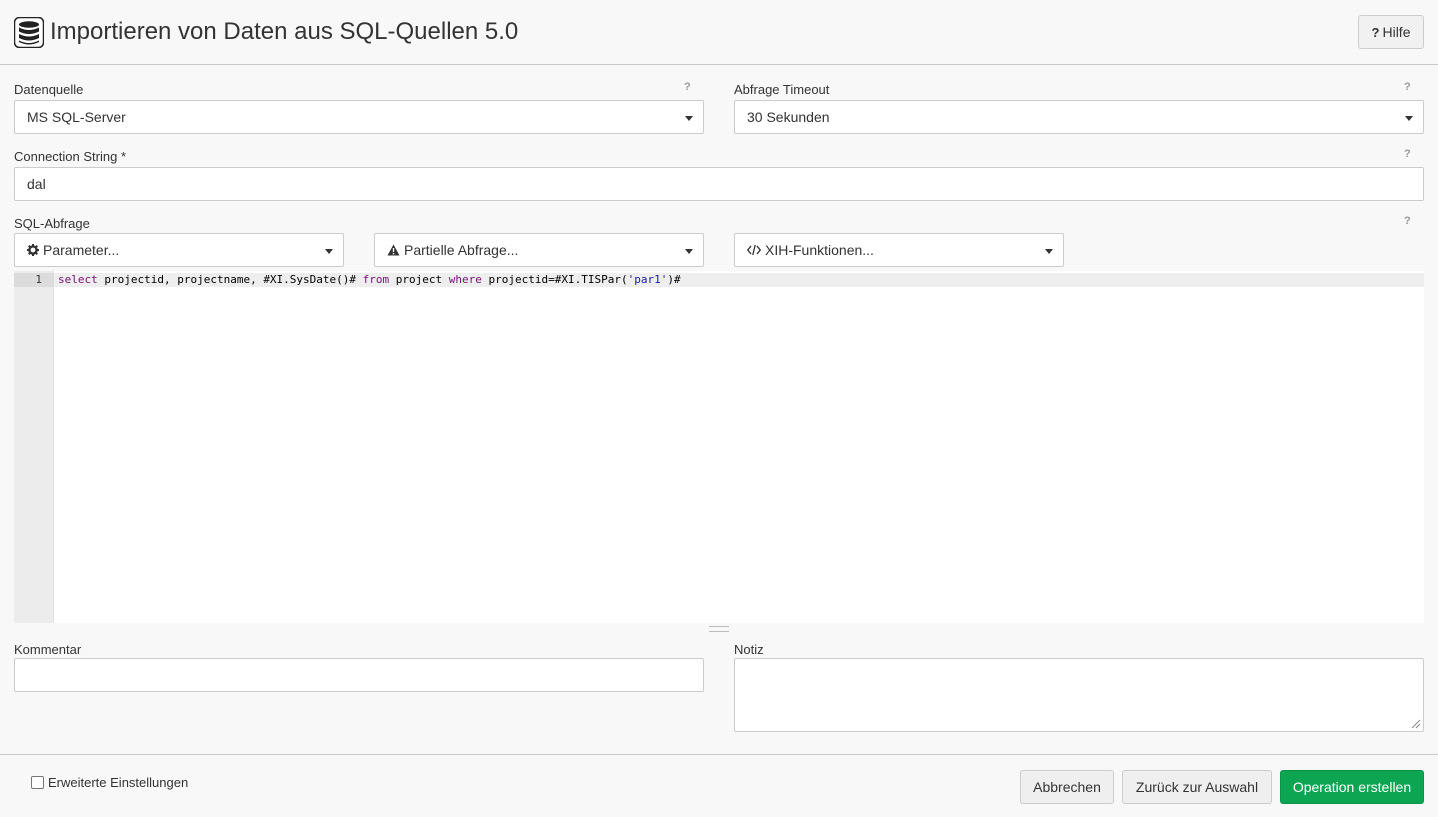  Describe the element at coordinates (1375, 32) in the screenshot. I see `question-icon: ?` at that location.